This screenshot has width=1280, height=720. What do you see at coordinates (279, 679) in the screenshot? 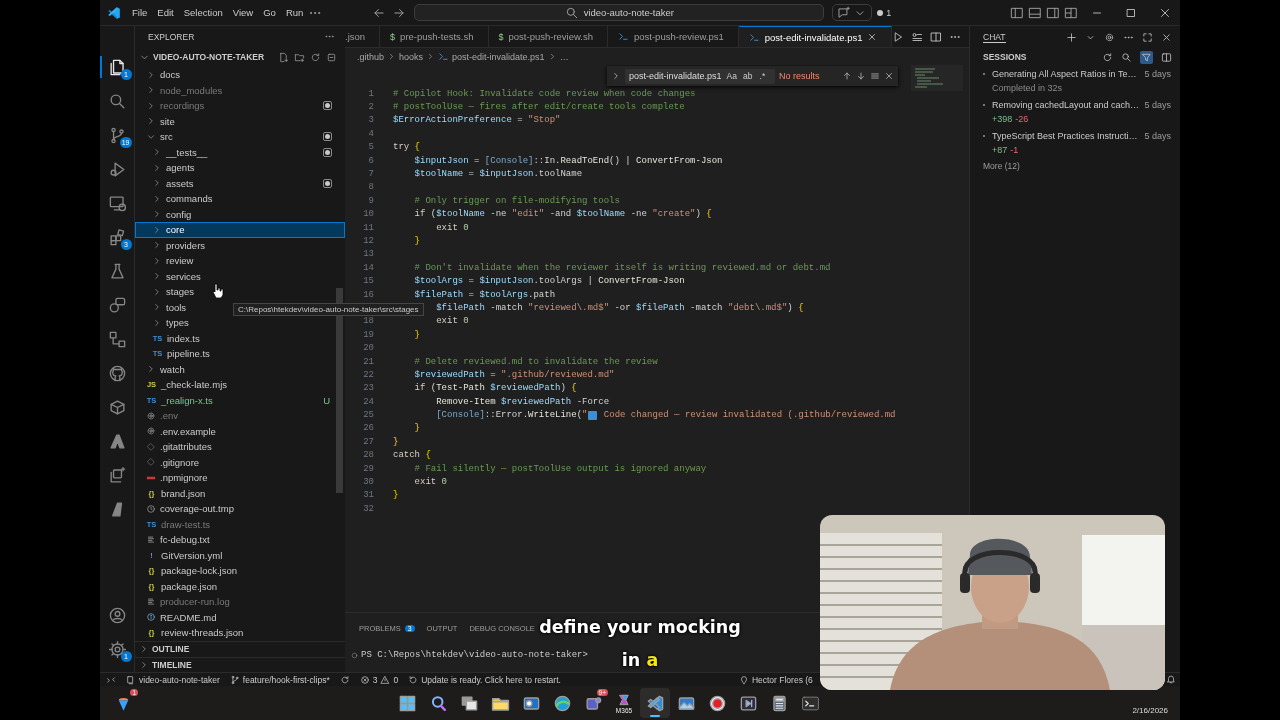
I see `branch-status: feature/hook-first-clips*` at bounding box center [279, 679].